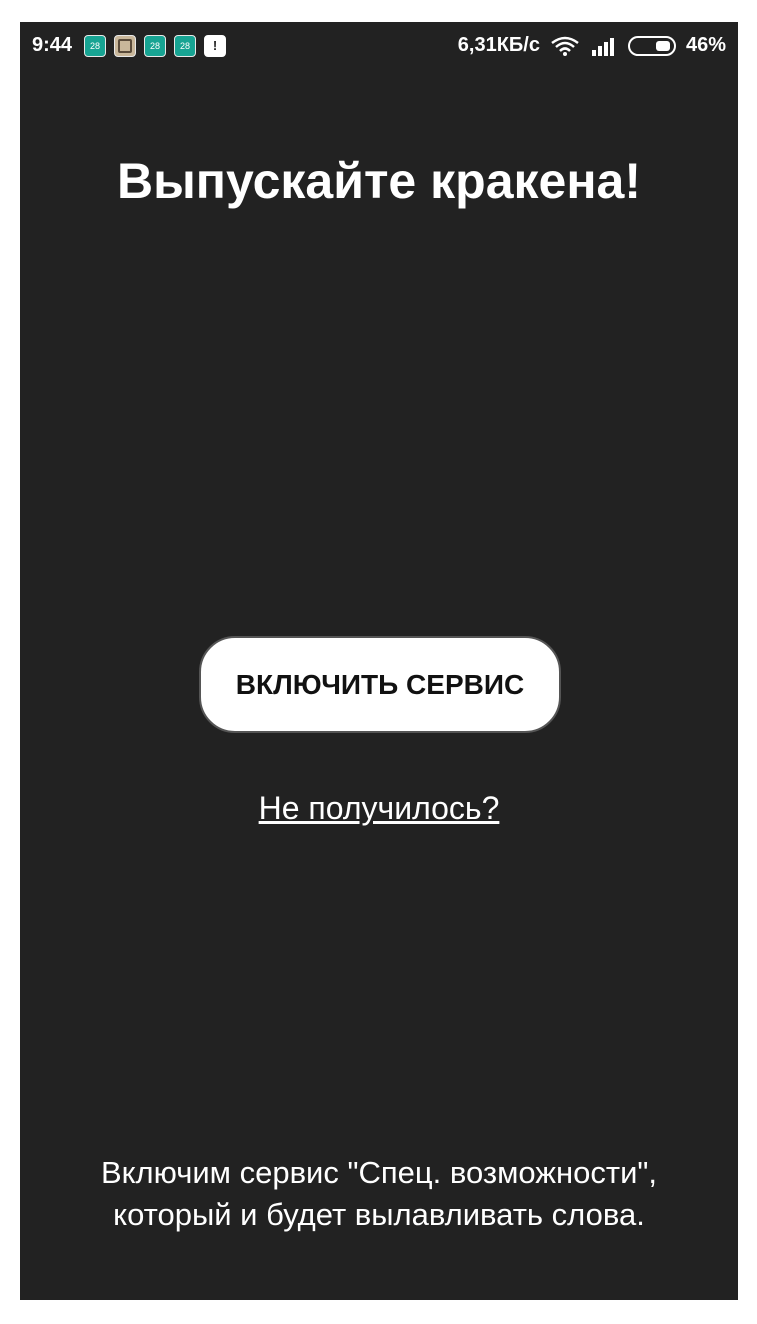  I want to click on signal-icon, so click(602, 46).